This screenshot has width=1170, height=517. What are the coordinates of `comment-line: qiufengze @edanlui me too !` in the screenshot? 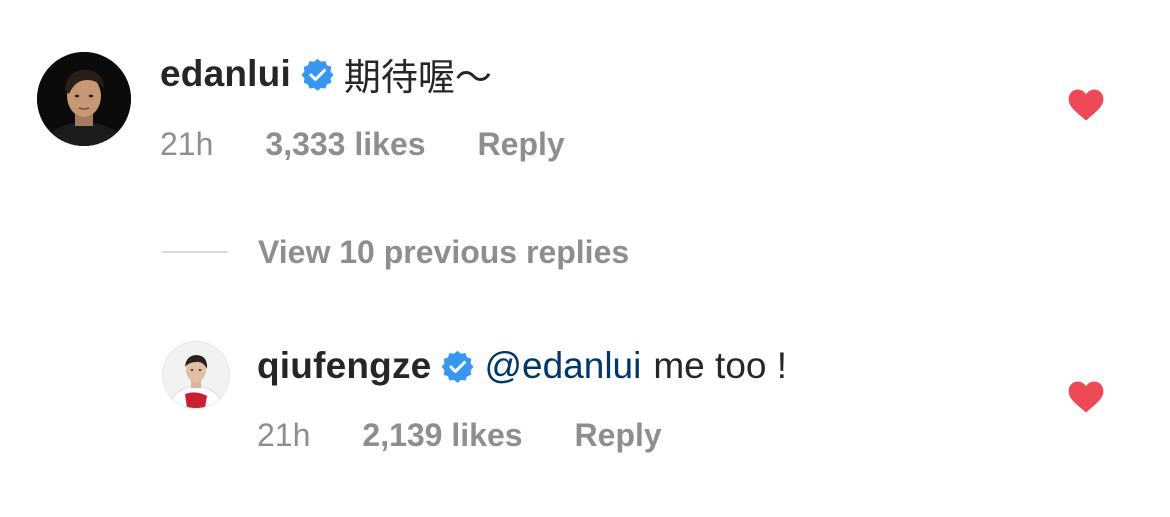 It's located at (522, 366).